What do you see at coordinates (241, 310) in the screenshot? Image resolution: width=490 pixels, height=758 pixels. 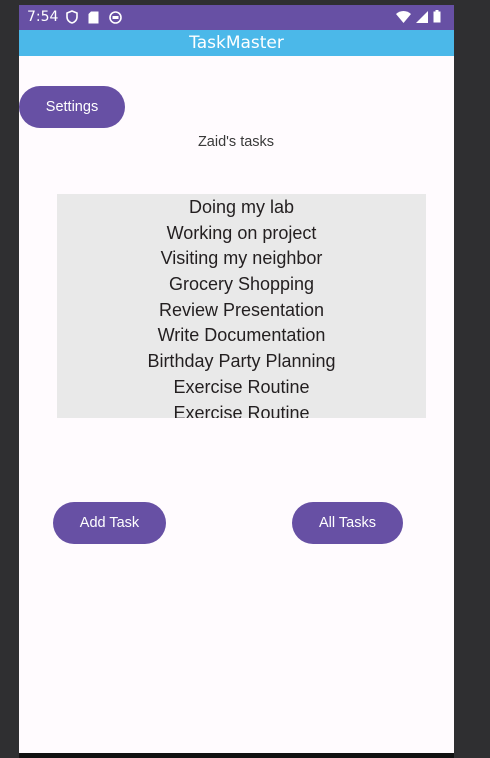 I see `task-item: Review Presentation` at bounding box center [241, 310].